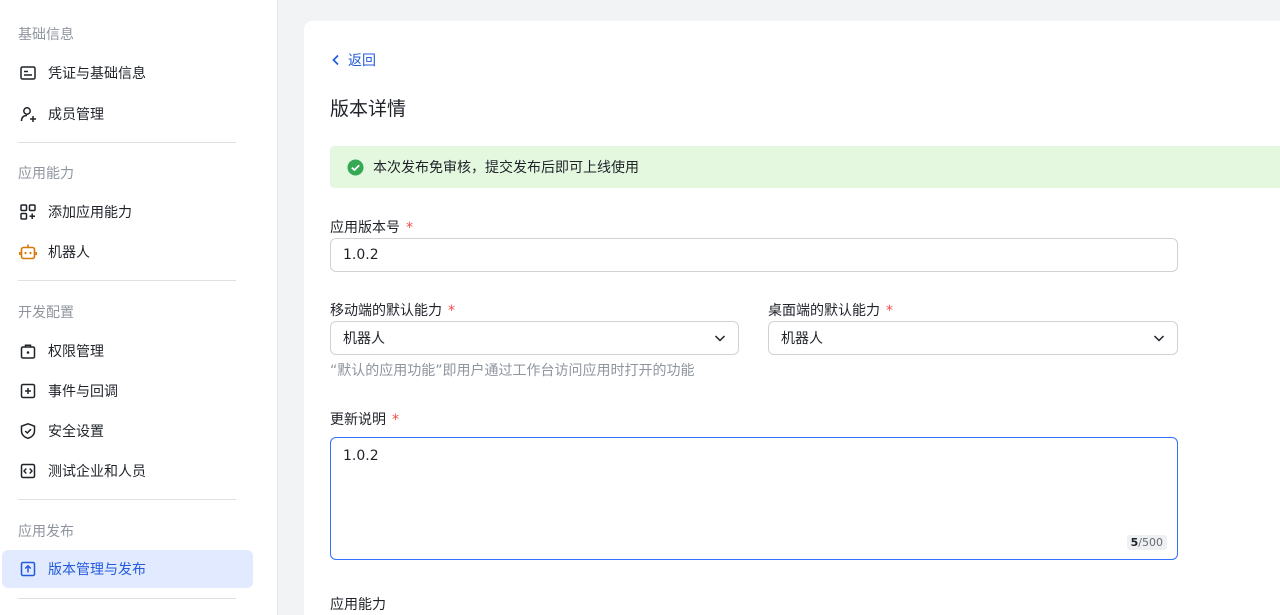 The width and height of the screenshot is (1280, 615). Describe the element at coordinates (365, 228) in the screenshot. I see `version-label: 应用版本号` at that location.